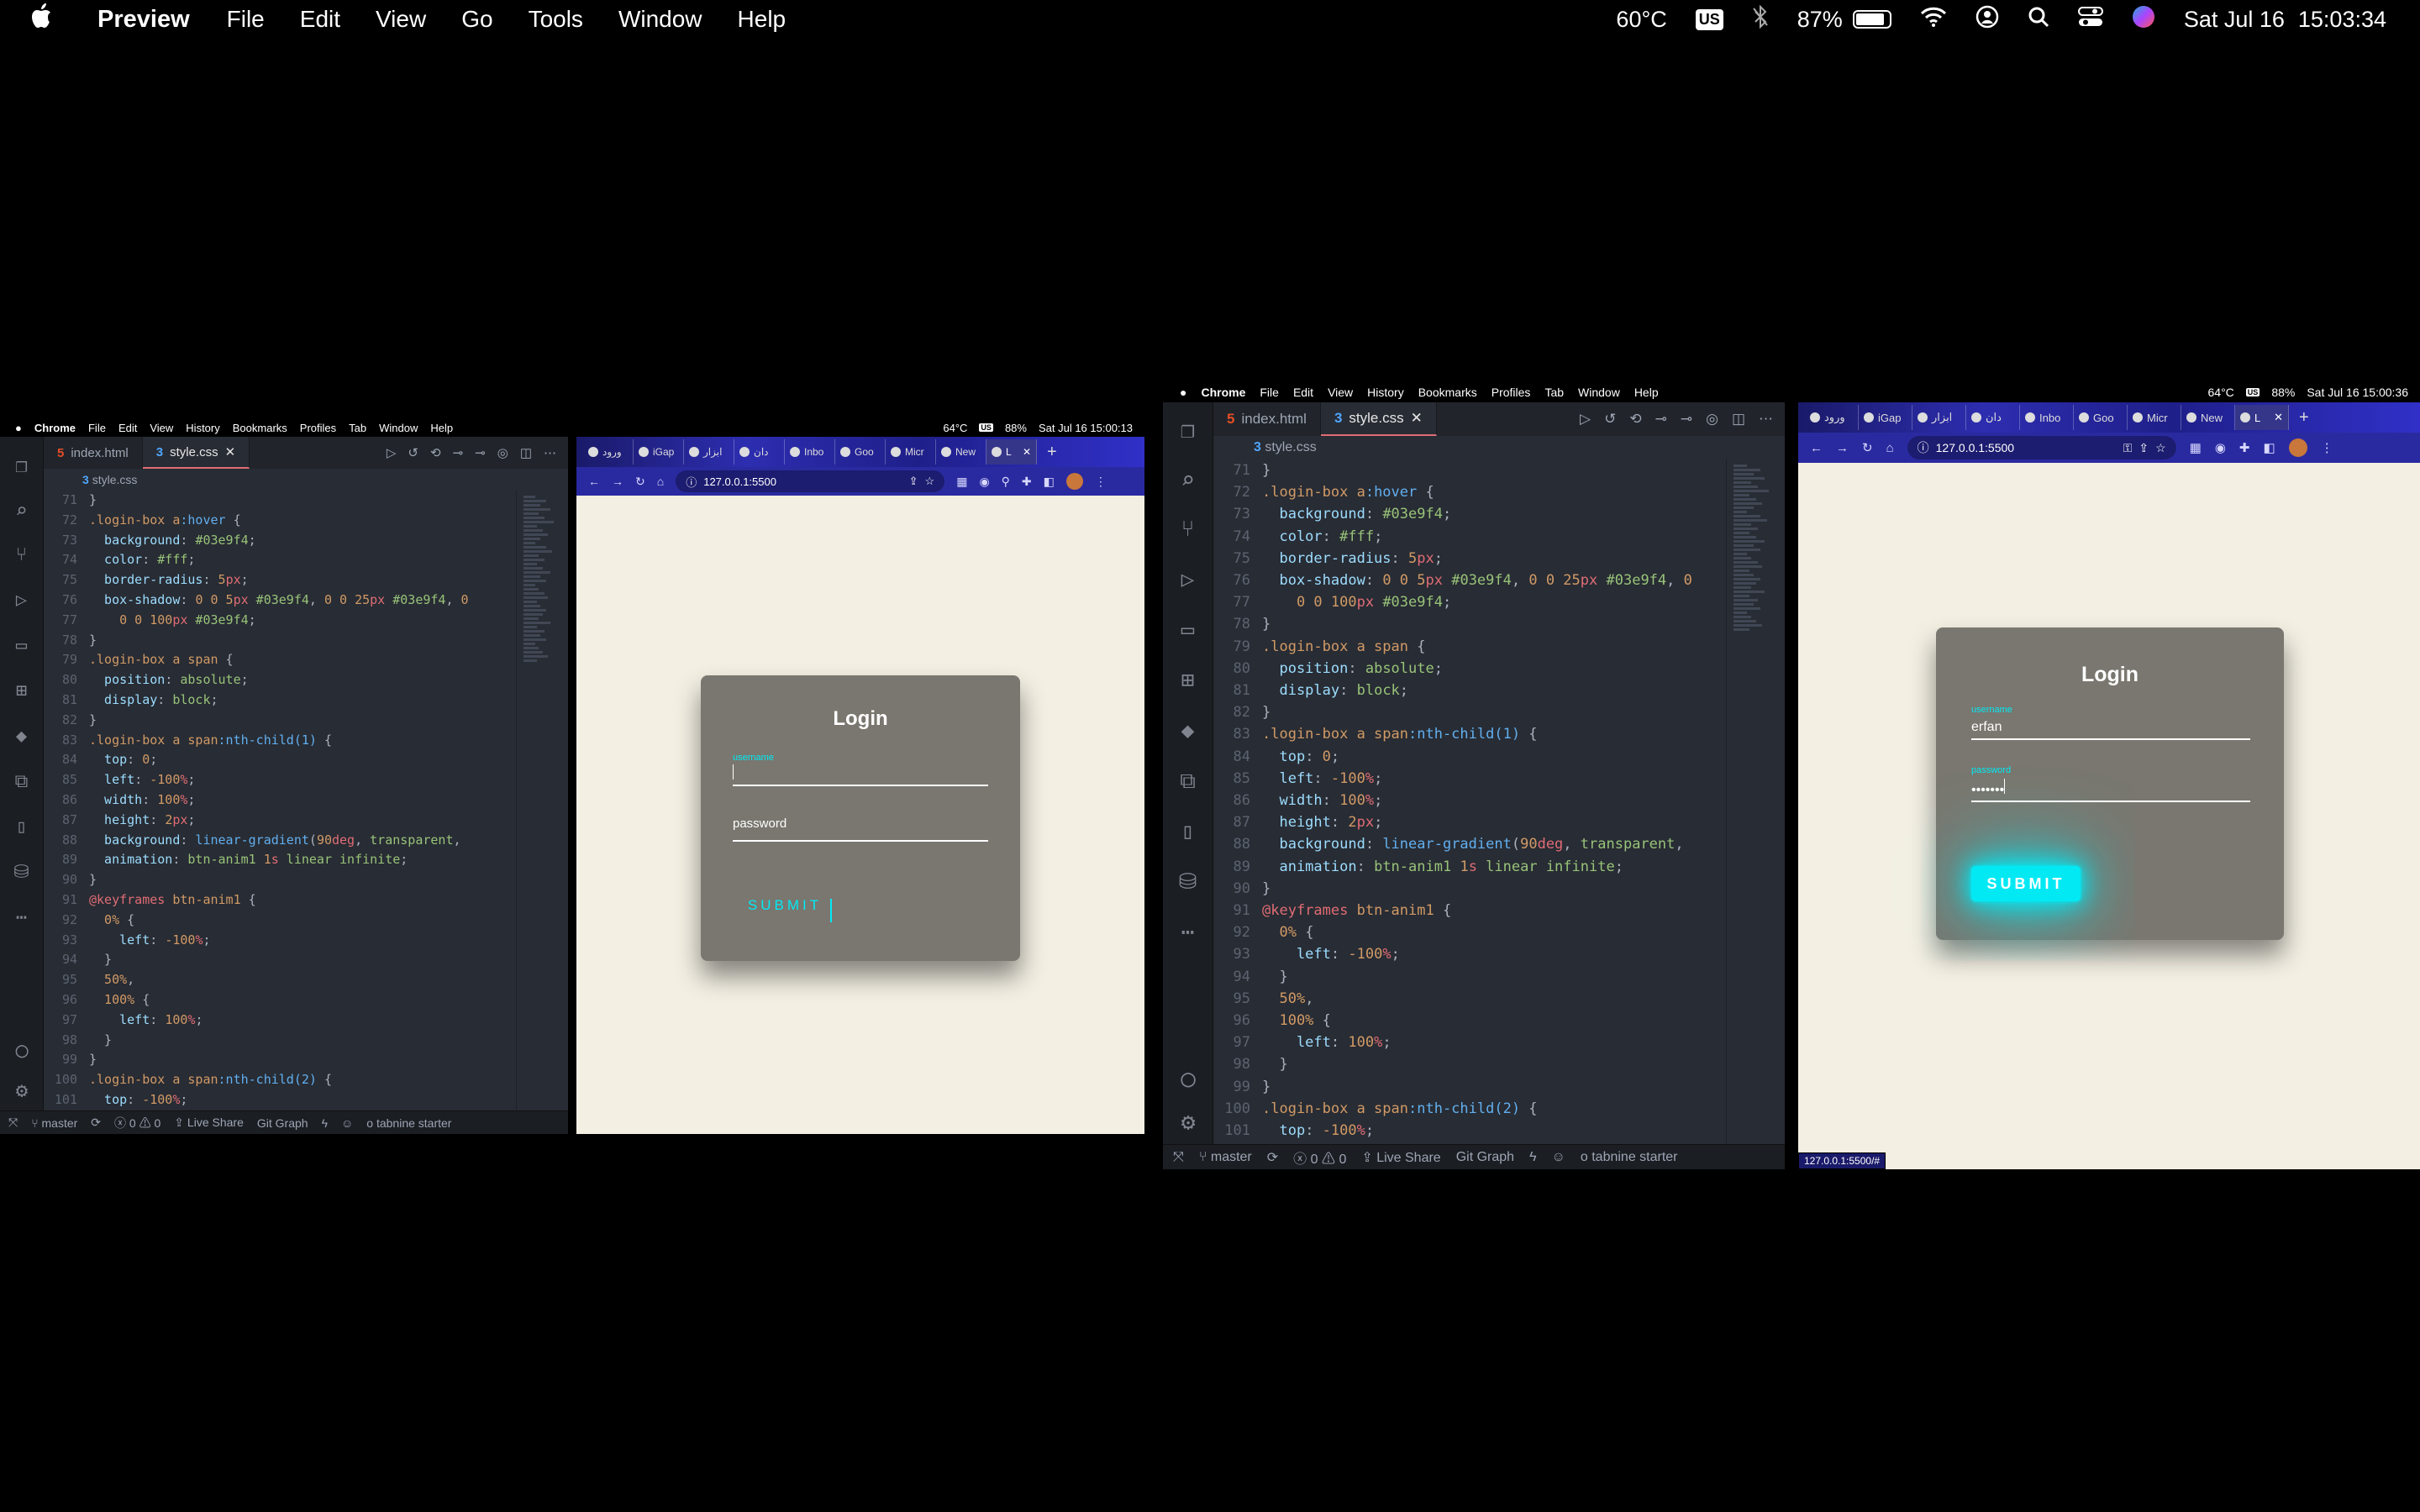  What do you see at coordinates (1766, 419) in the screenshot?
I see `more-actions-icon: ⋯` at bounding box center [1766, 419].